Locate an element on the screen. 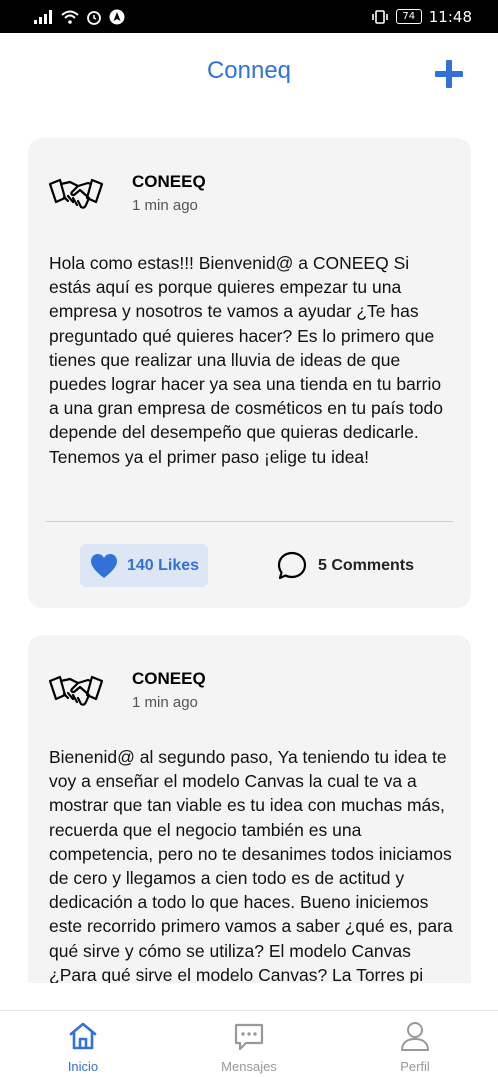 The height and width of the screenshot is (1077, 498). home-icon is located at coordinates (83, 1036).